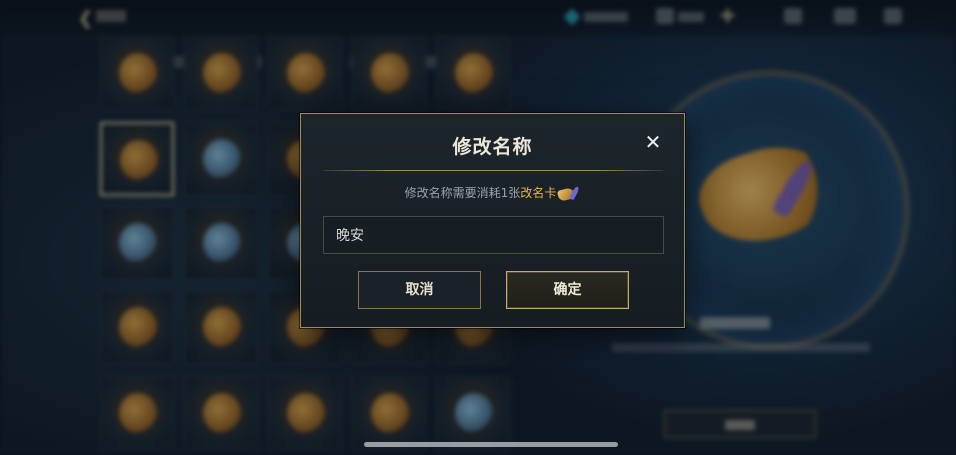 Image resolution: width=956 pixels, height=455 pixels. I want to click on rename-cost-notice: 修改名称需要消耗1张改名卡, so click(492, 193).